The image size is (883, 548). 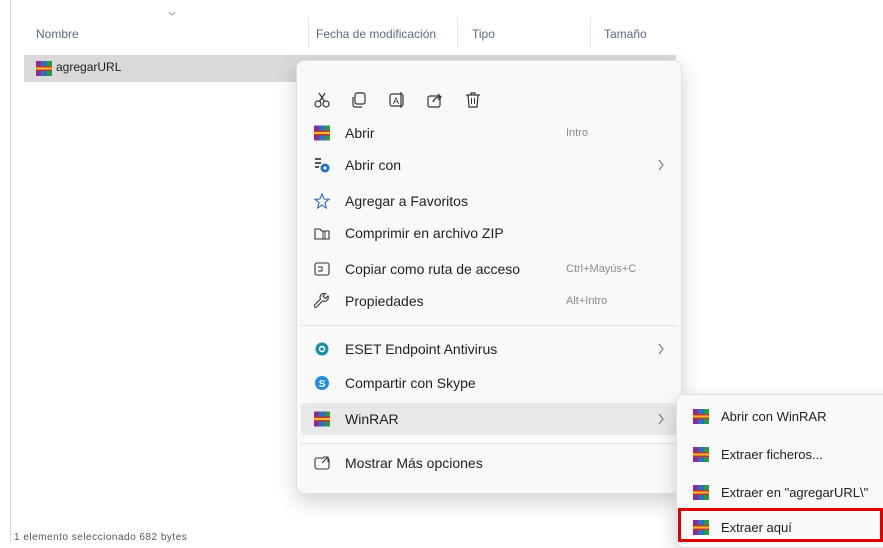 What do you see at coordinates (414, 463) in the screenshot?
I see `menu-item-label: Mostrar Más opciones` at bounding box center [414, 463].